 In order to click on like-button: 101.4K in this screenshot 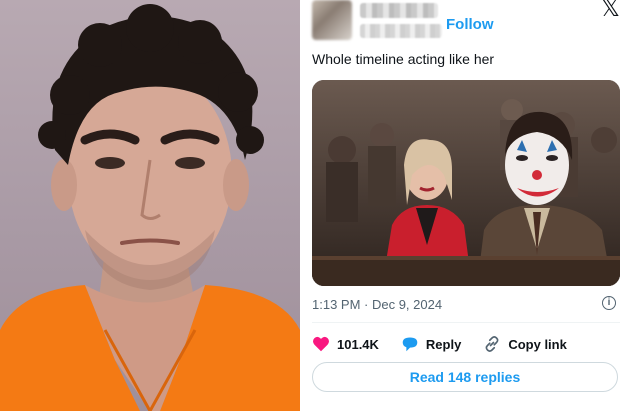, I will do `click(345, 344)`.